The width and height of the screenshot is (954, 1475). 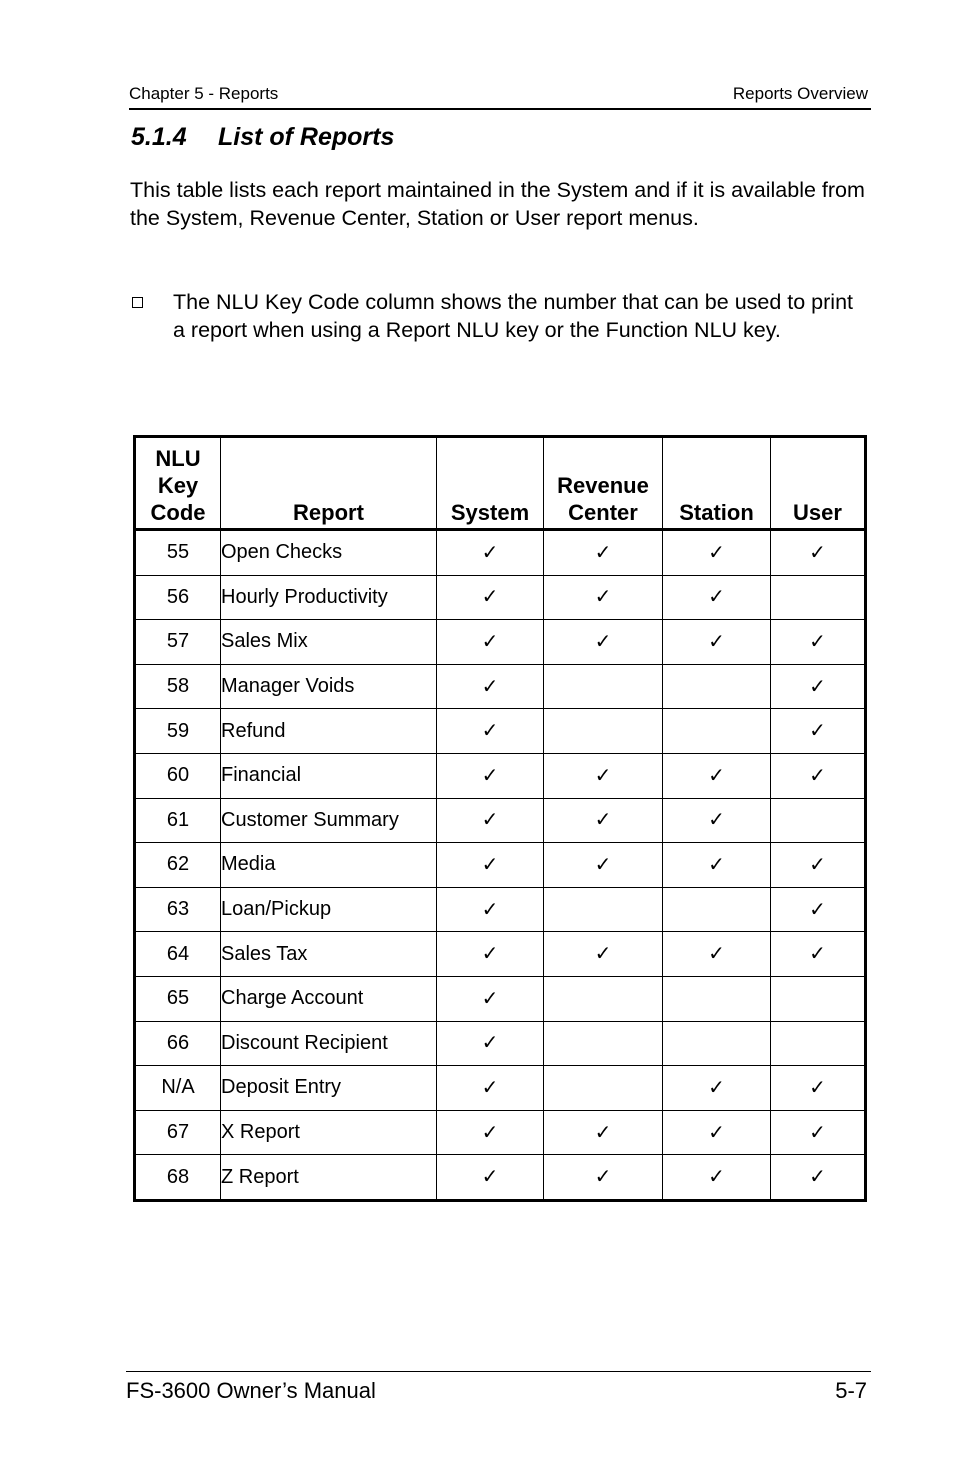 What do you see at coordinates (500, 686) in the screenshot?
I see `table-row: 58 Manager Voids ✓ ✓` at bounding box center [500, 686].